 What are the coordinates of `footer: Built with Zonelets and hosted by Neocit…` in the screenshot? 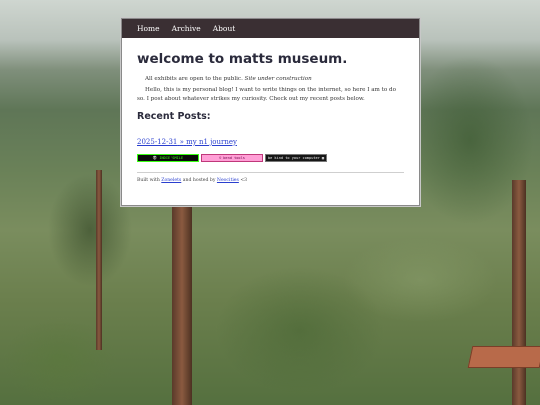 It's located at (270, 180).